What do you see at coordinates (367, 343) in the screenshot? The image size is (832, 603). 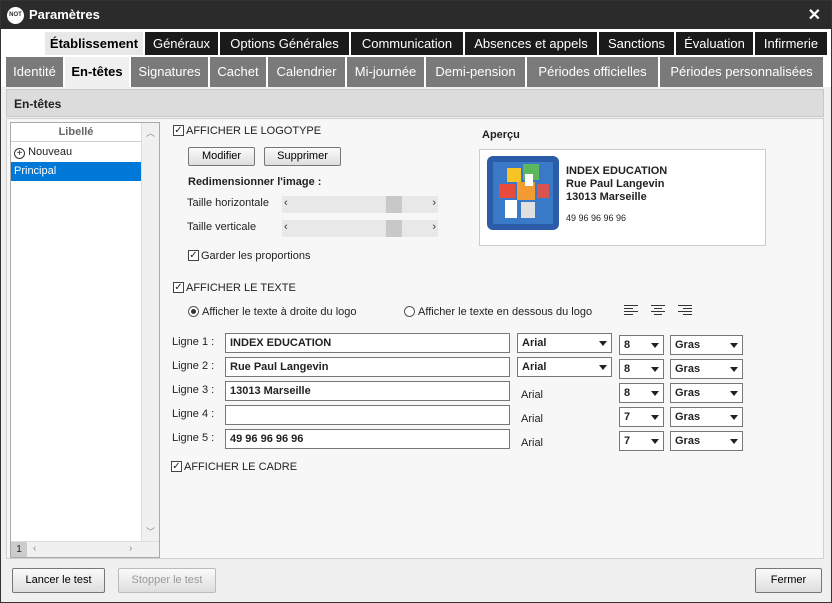 I see `line-1-input: INDEX EDUCATION` at bounding box center [367, 343].